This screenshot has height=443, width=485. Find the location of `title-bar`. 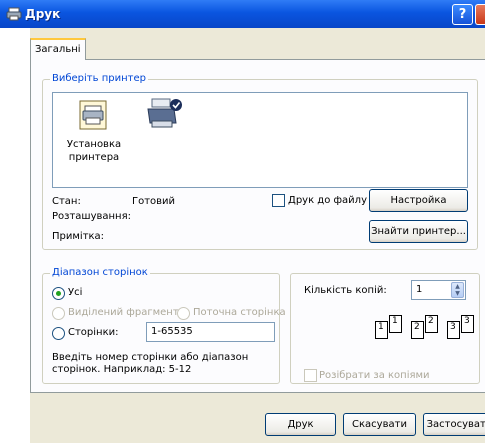

title-bar is located at coordinates (242, 14).